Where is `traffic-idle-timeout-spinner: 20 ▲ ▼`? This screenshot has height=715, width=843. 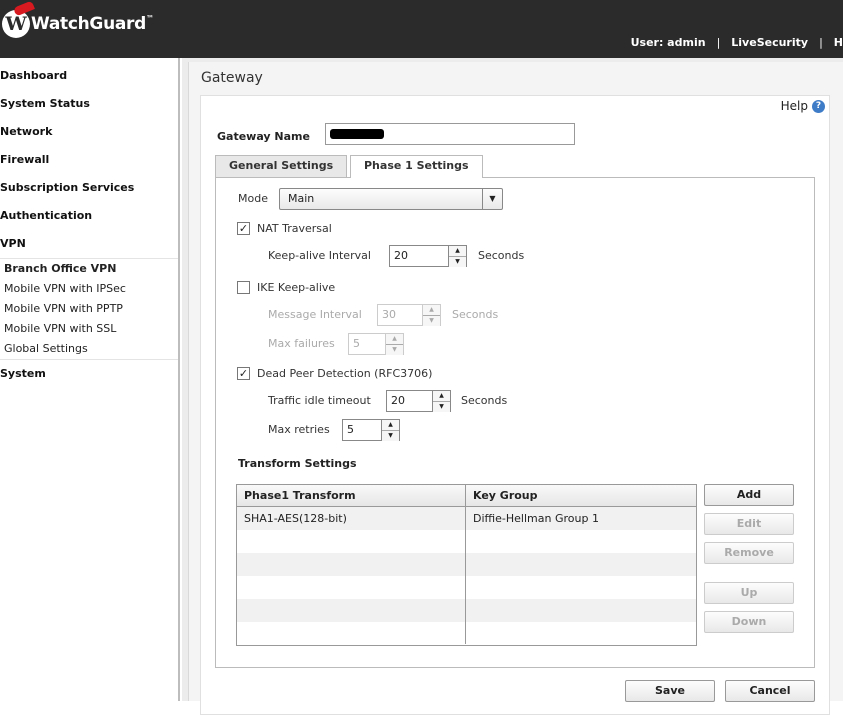 traffic-idle-timeout-spinner: 20 ▲ ▼ is located at coordinates (418, 401).